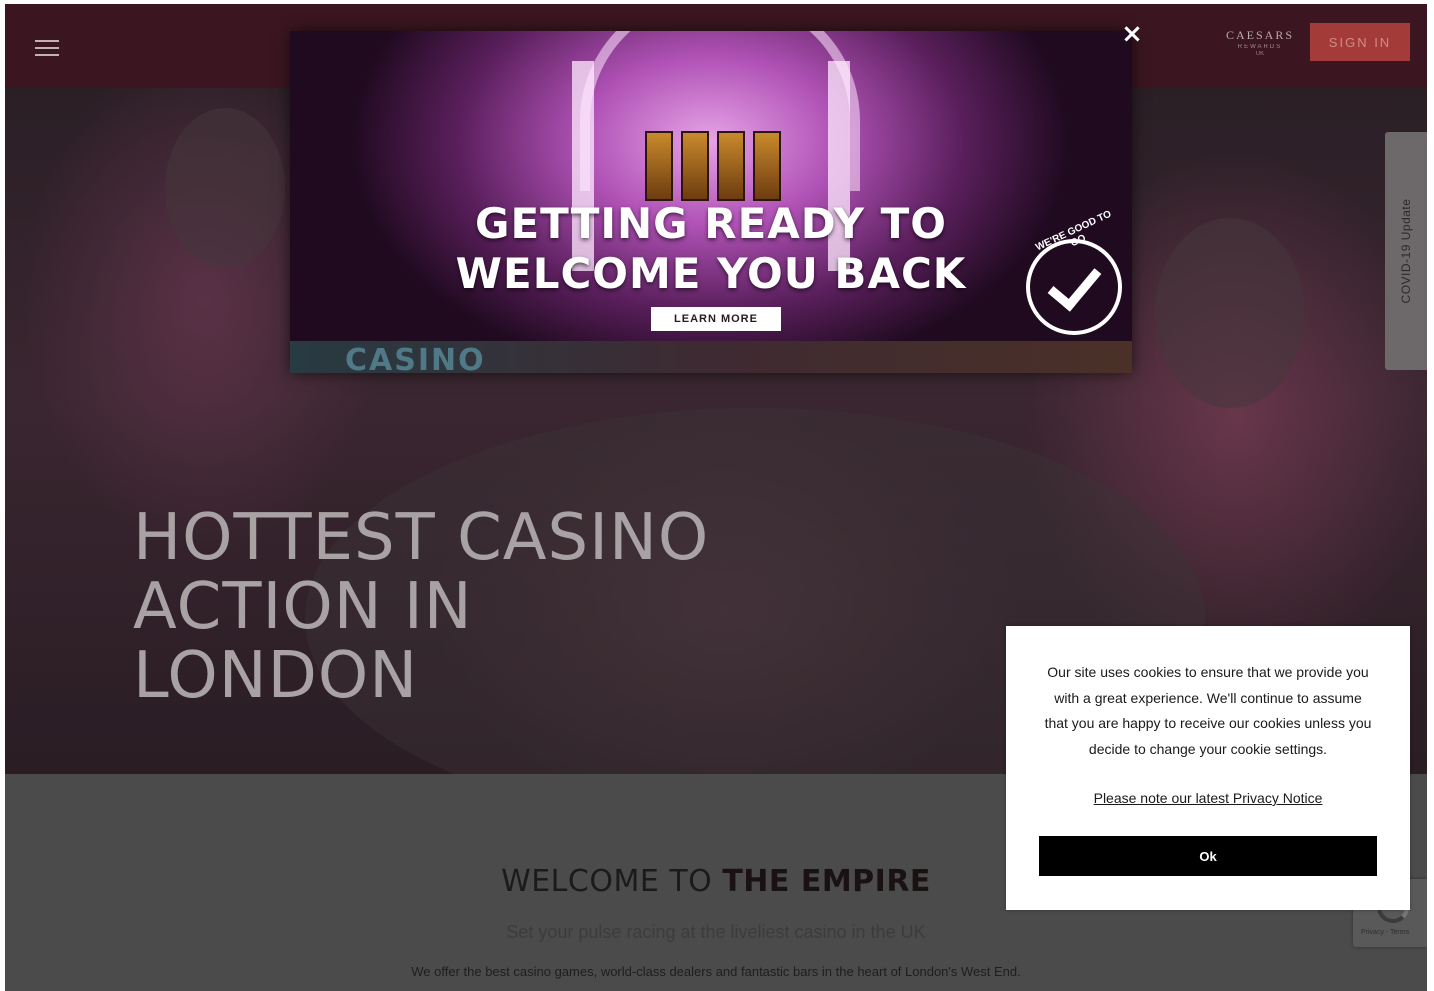  What do you see at coordinates (1208, 798) in the screenshot?
I see `privacy-notice-link: Please note our latest Privacy Notice` at bounding box center [1208, 798].